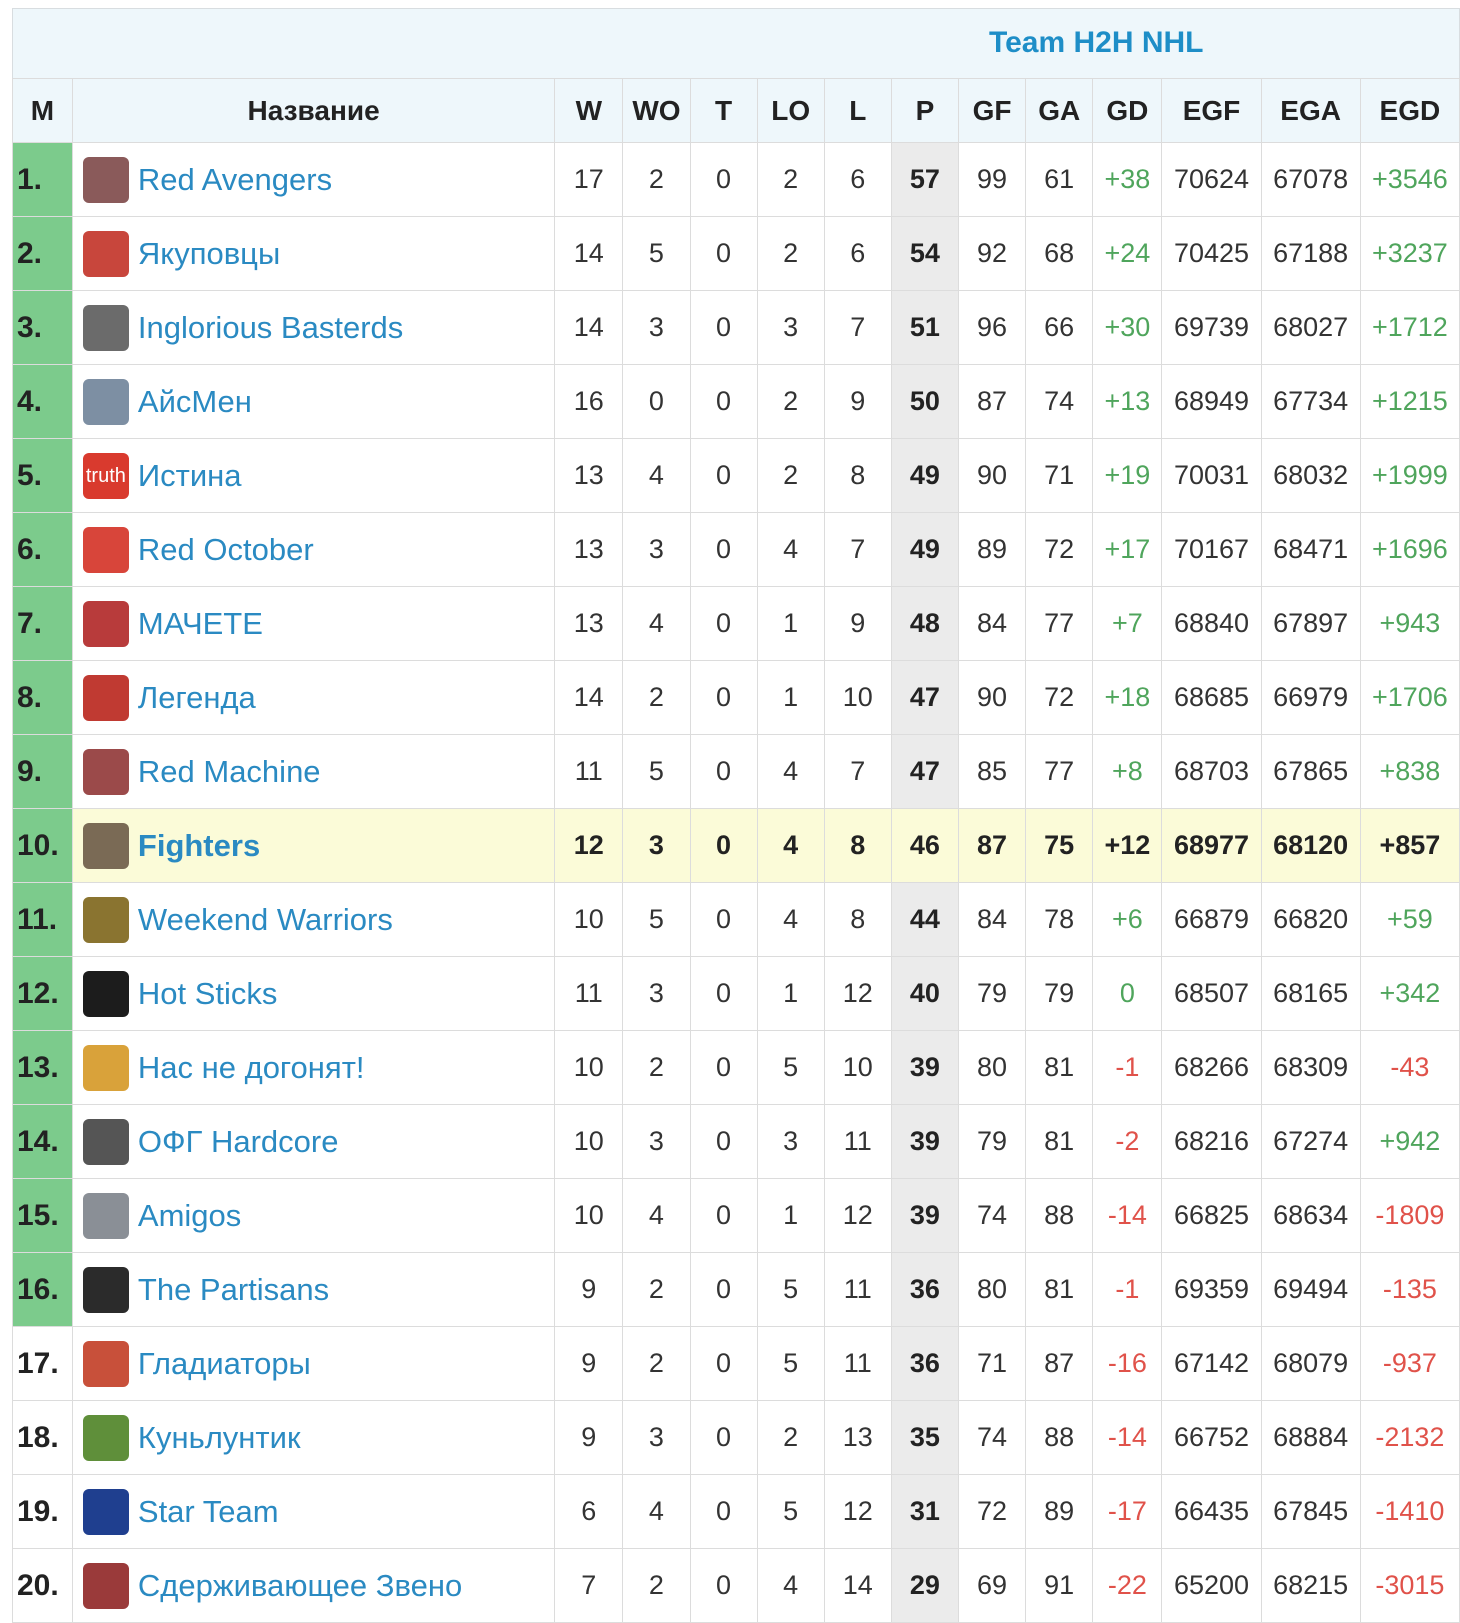 Image resolution: width=1460 pixels, height=1623 pixels. What do you see at coordinates (656, 1067) in the screenshot?
I see `wo-cell: 2` at bounding box center [656, 1067].